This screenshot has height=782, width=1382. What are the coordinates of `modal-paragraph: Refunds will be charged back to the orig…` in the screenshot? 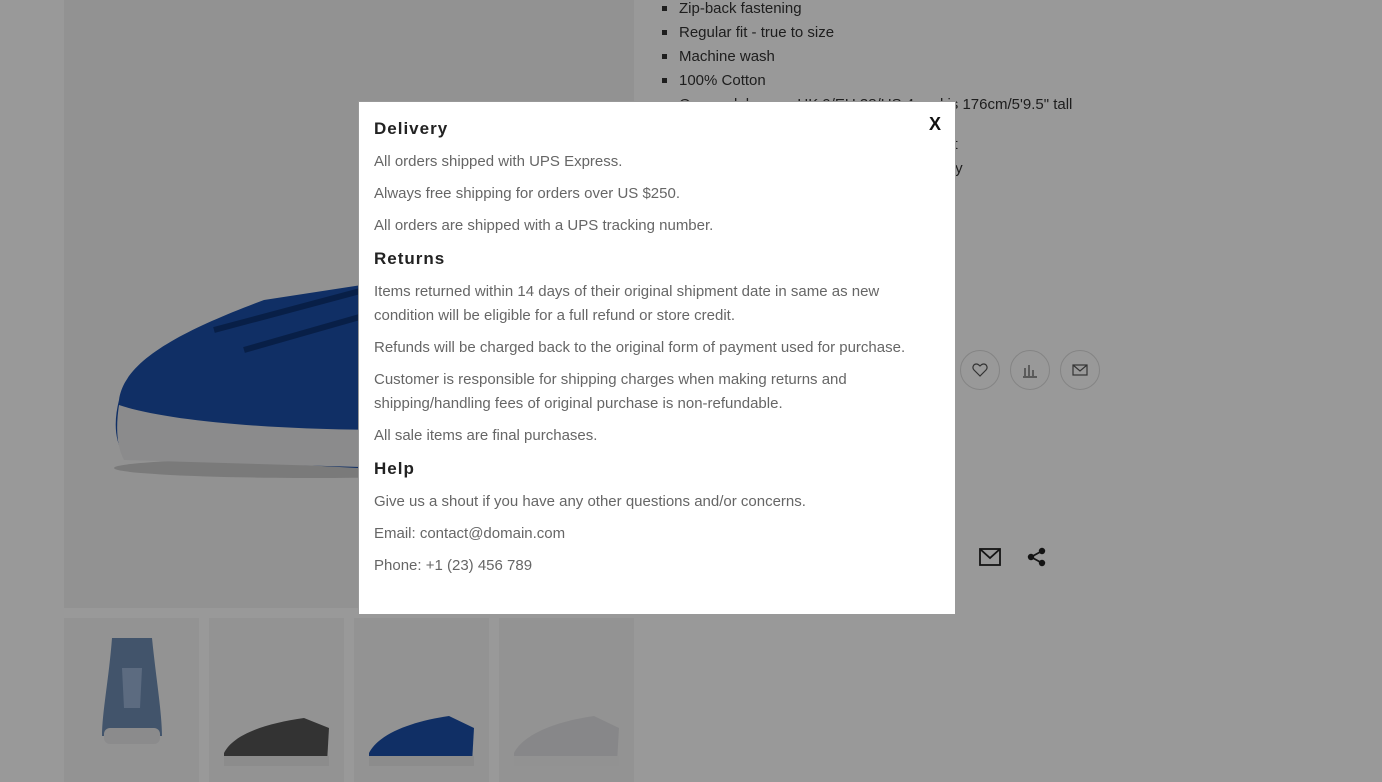 It's located at (640, 347).